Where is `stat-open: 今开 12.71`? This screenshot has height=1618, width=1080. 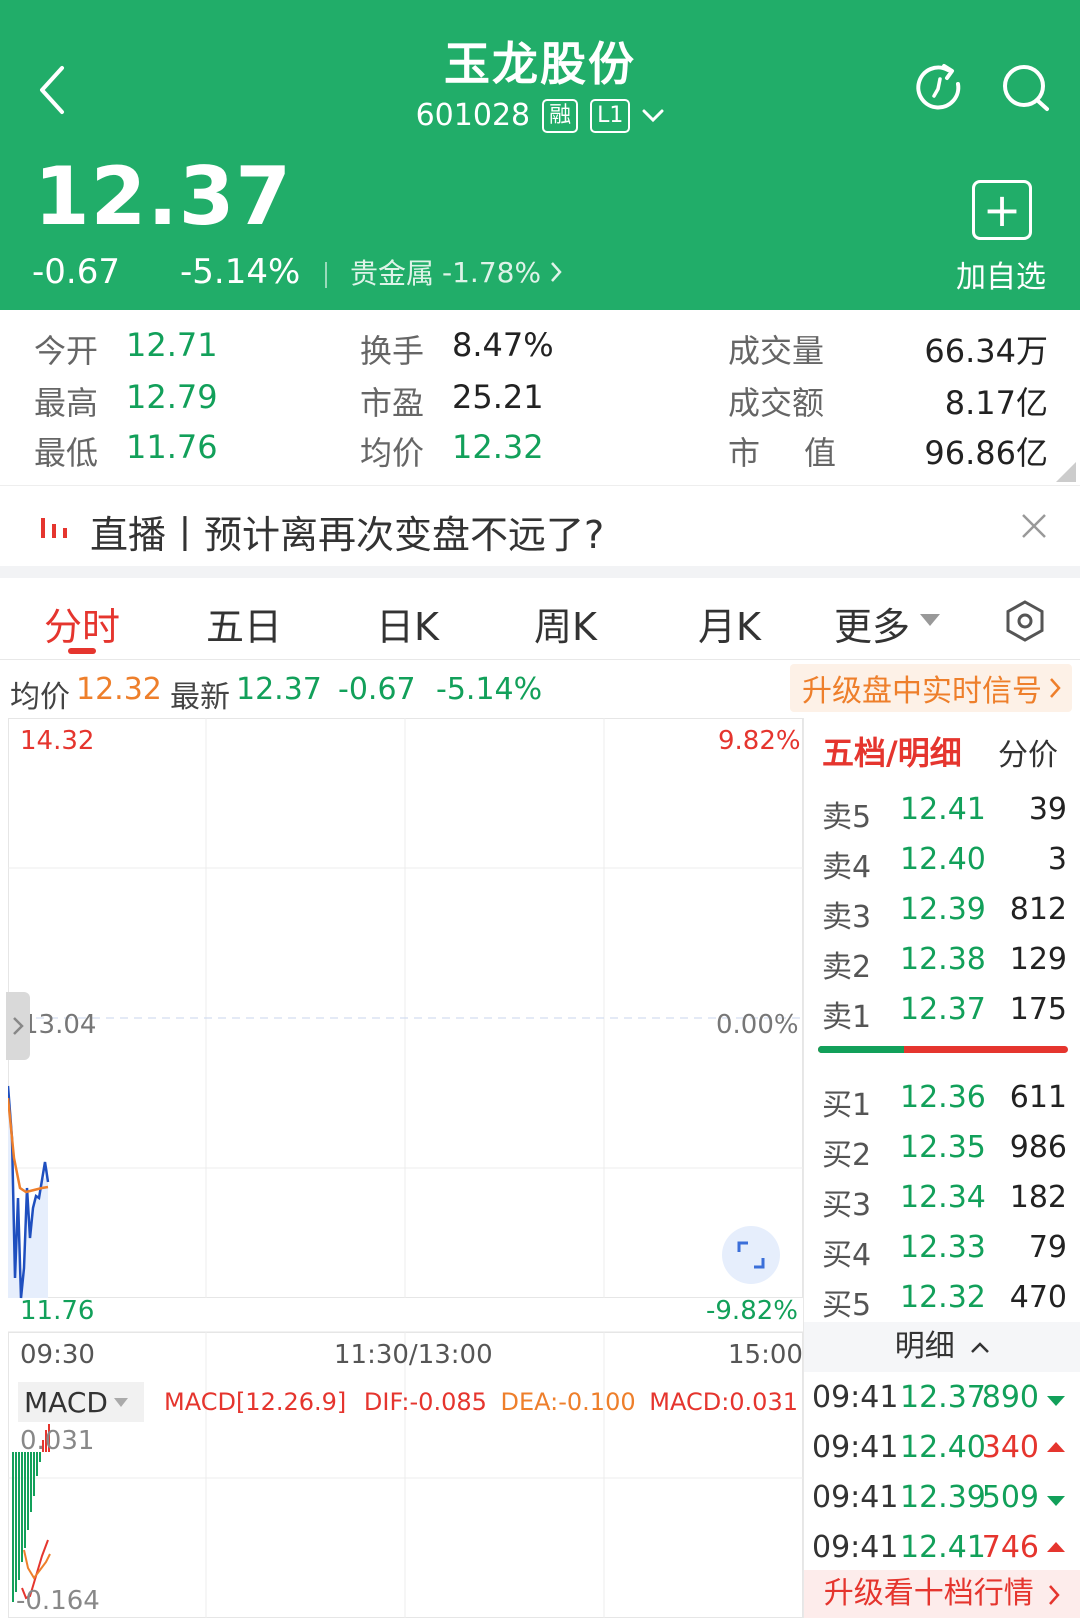
stat-open: 今开 12.71 is located at coordinates (126, 348).